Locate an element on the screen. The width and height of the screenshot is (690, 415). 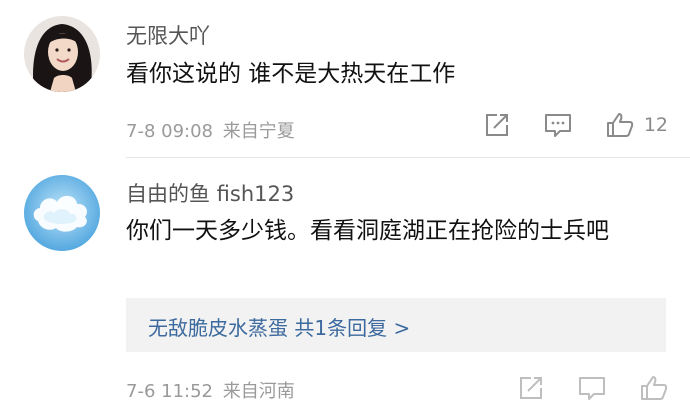
comment-meta: 7-6 11:52 来自河南 is located at coordinates (210, 390).